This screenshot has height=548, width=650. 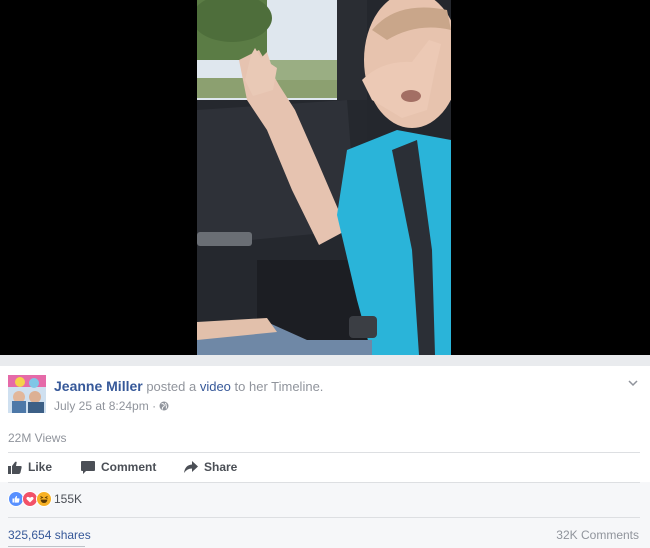 What do you see at coordinates (46, 546) in the screenshot?
I see `shares-underline` at bounding box center [46, 546].